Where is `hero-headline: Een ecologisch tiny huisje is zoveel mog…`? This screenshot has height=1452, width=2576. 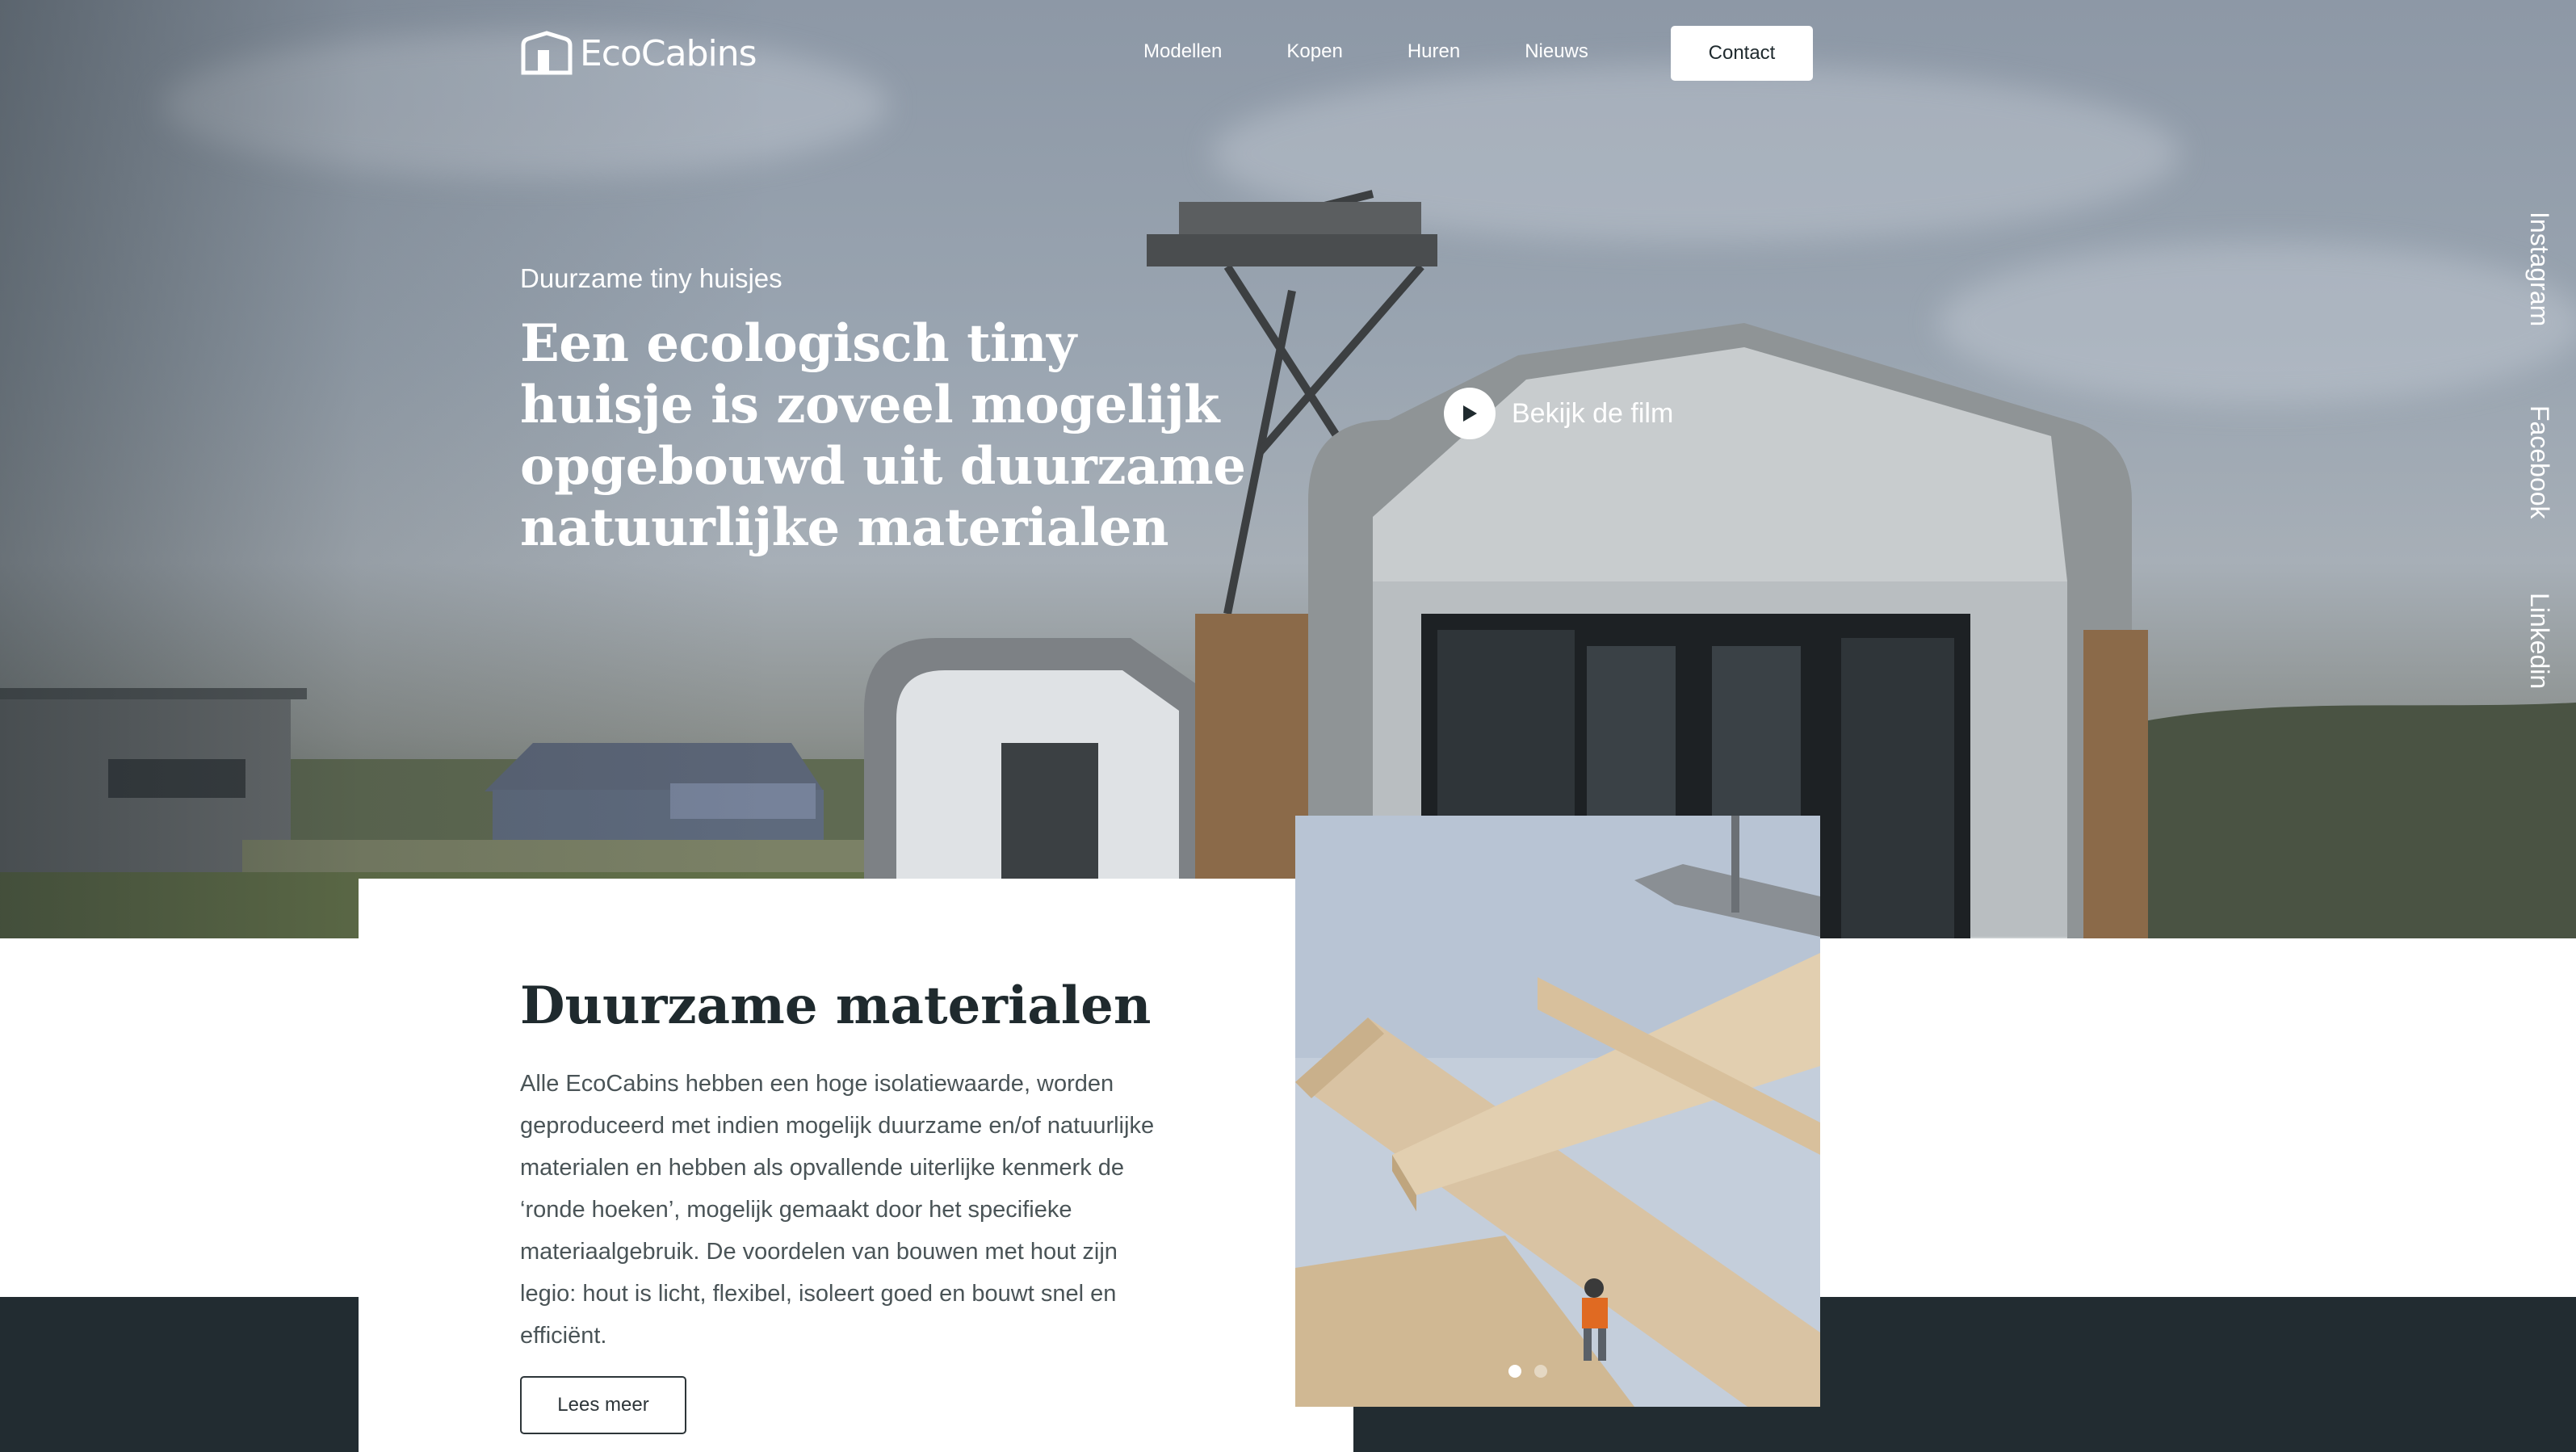 hero-headline: Een ecologisch tiny huisje is zoveel mog… is located at coordinates (883, 435).